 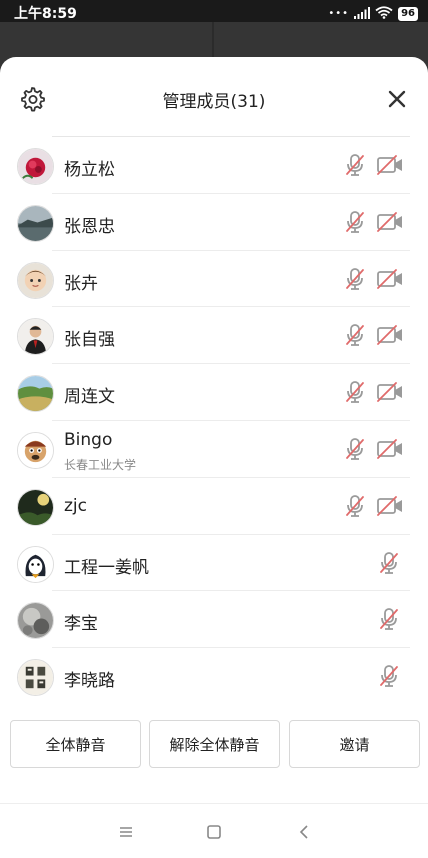 I want to click on member-name: 张恩忠, so click(x=89, y=226).